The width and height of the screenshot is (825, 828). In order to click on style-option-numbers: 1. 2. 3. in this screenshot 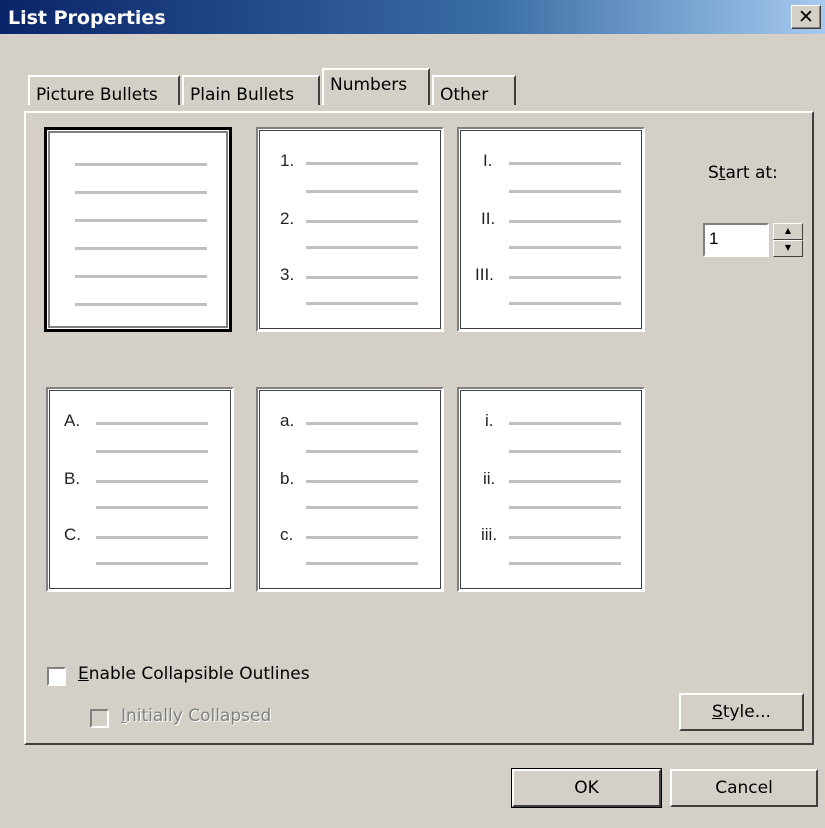, I will do `click(350, 229)`.